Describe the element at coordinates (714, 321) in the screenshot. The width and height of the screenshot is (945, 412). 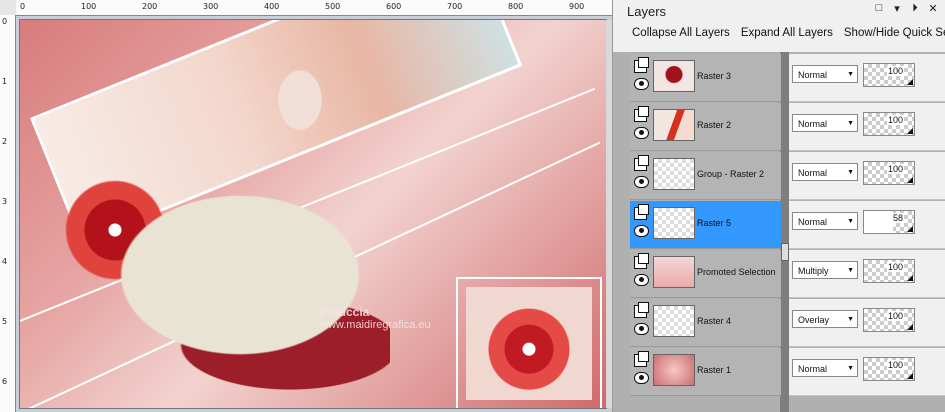
I see `layer-name: Raster 4` at that location.